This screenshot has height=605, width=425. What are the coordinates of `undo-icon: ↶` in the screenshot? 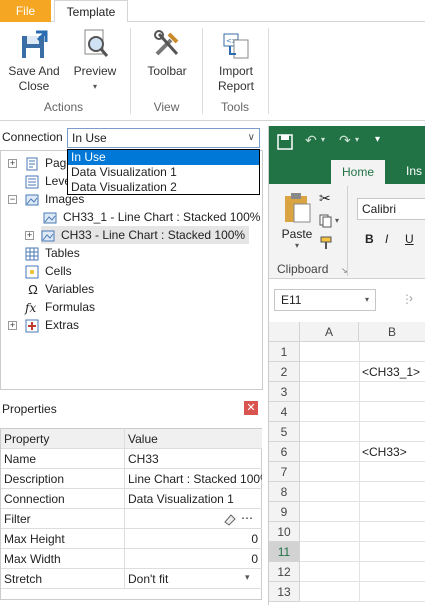 It's located at (311, 140).